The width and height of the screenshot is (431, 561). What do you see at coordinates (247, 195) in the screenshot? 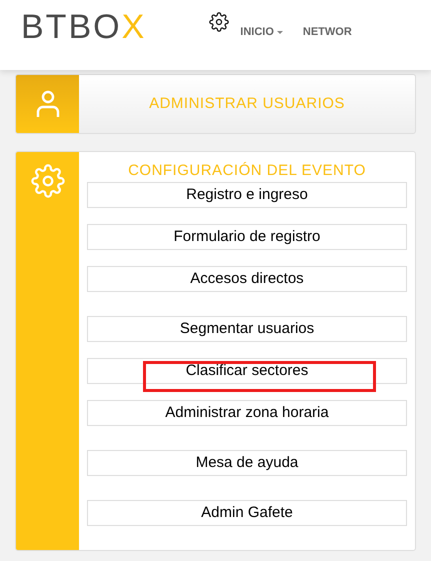
I see `menu-button: Registro e ingreso` at bounding box center [247, 195].